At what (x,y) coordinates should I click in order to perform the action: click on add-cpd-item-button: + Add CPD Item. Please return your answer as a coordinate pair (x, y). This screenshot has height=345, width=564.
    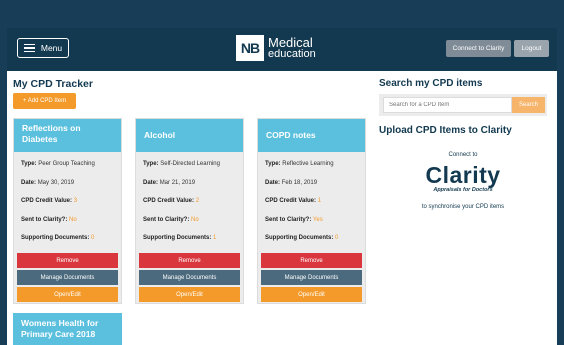
    Looking at the image, I should click on (44, 101).